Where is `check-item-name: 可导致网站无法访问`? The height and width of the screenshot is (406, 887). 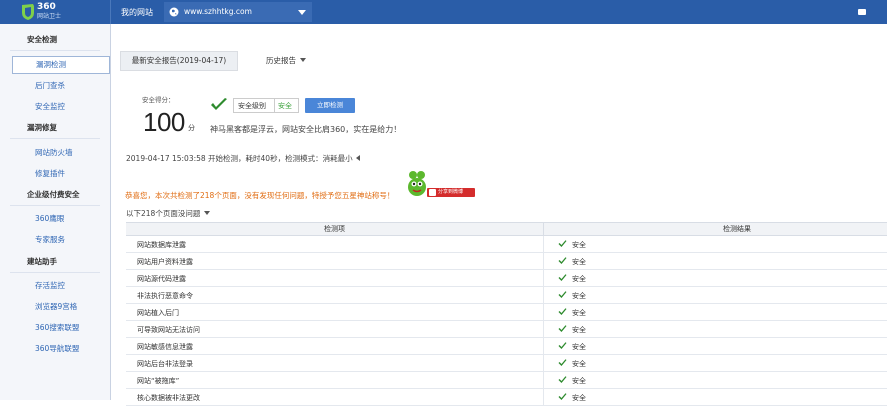
check-item-name: 可导致网站无法访问 is located at coordinates (168, 330).